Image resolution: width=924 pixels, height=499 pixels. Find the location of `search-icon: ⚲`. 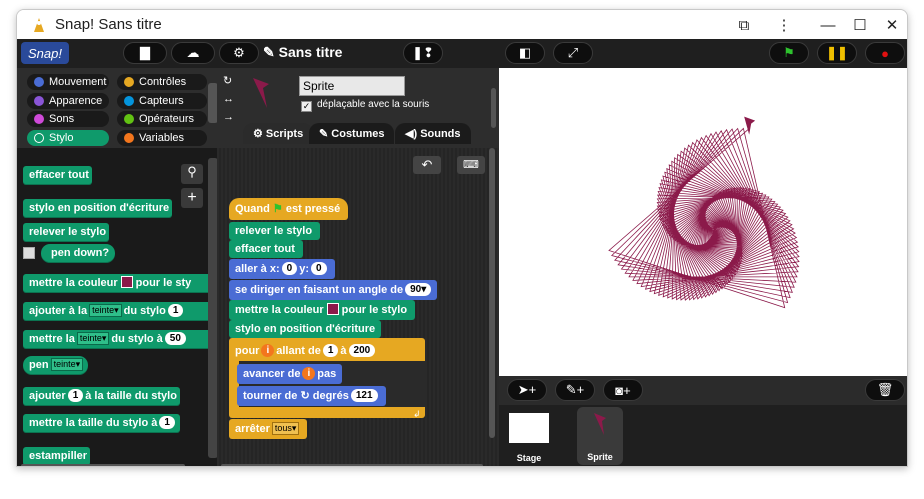

search-icon: ⚲ is located at coordinates (192, 174).